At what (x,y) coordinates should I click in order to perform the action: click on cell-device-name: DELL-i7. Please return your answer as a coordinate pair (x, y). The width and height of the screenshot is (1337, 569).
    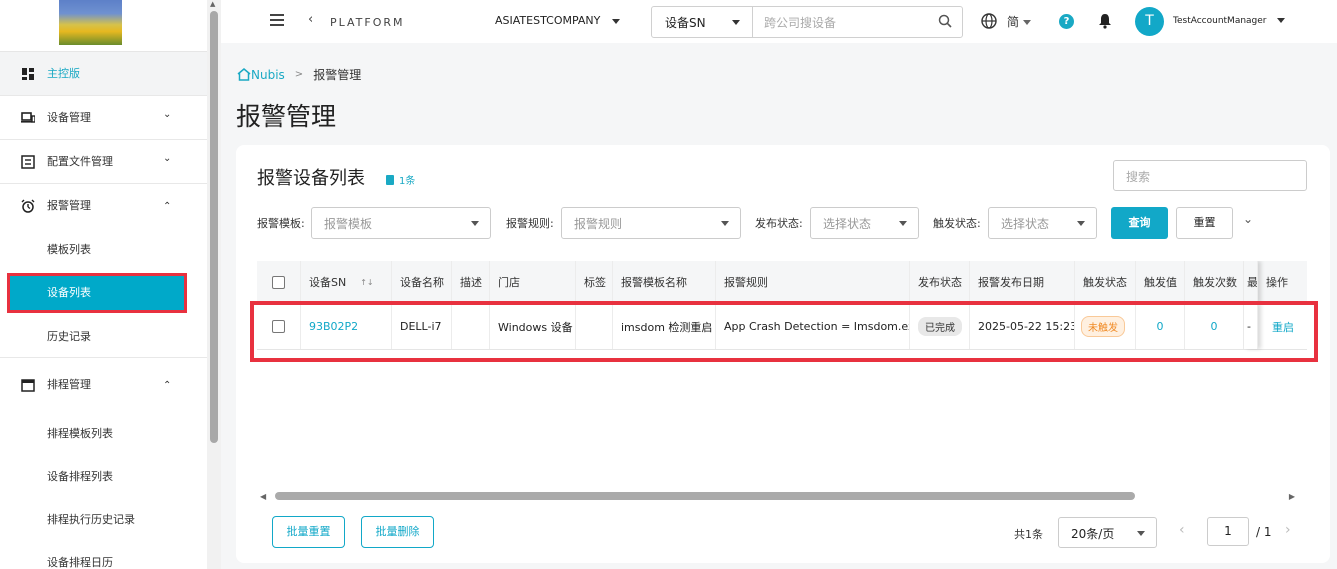
    Looking at the image, I should click on (422, 326).